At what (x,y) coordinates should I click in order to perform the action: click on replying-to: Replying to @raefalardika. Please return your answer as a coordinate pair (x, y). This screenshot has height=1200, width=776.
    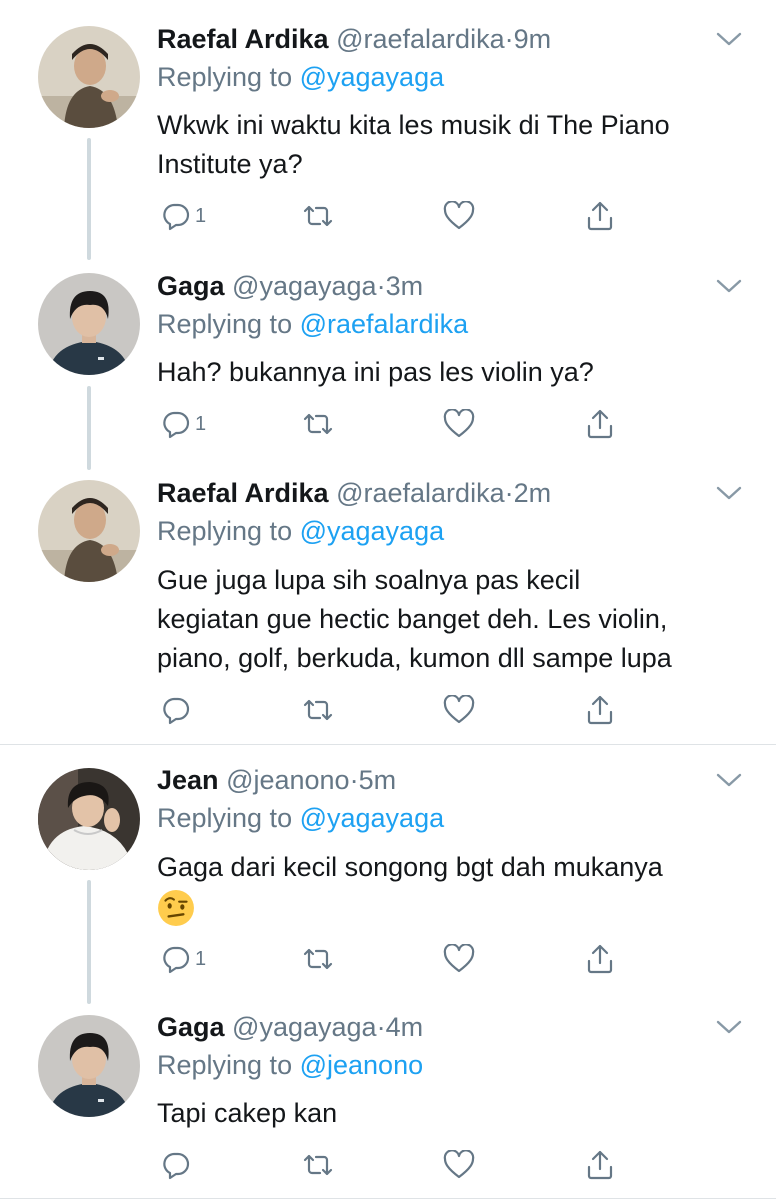
    Looking at the image, I should click on (312, 324).